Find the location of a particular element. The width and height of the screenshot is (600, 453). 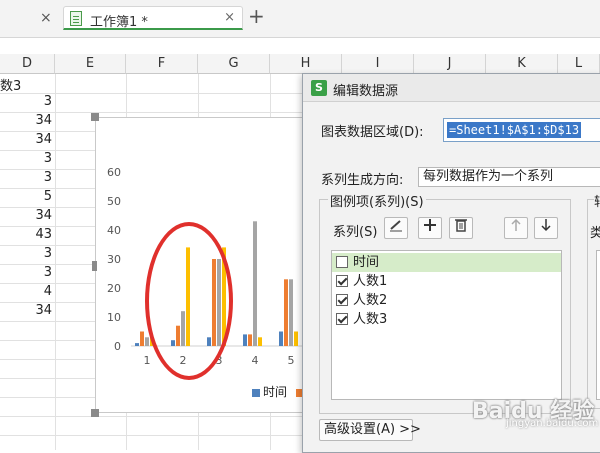

bar-人数1-4 is located at coordinates (250, 340).